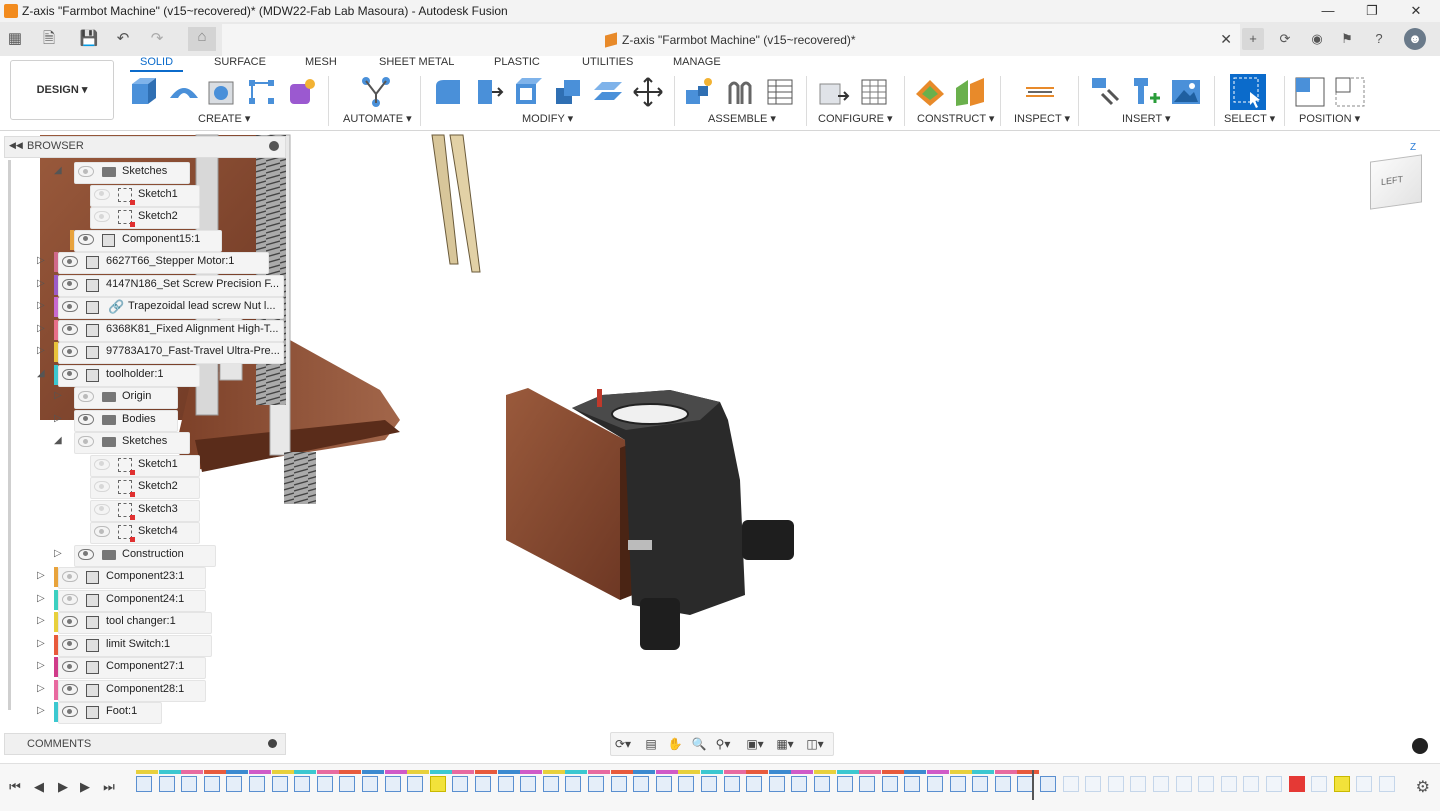 The height and width of the screenshot is (811, 1440). I want to click on group-inspect: INSPECT ▾, so click(1042, 118).